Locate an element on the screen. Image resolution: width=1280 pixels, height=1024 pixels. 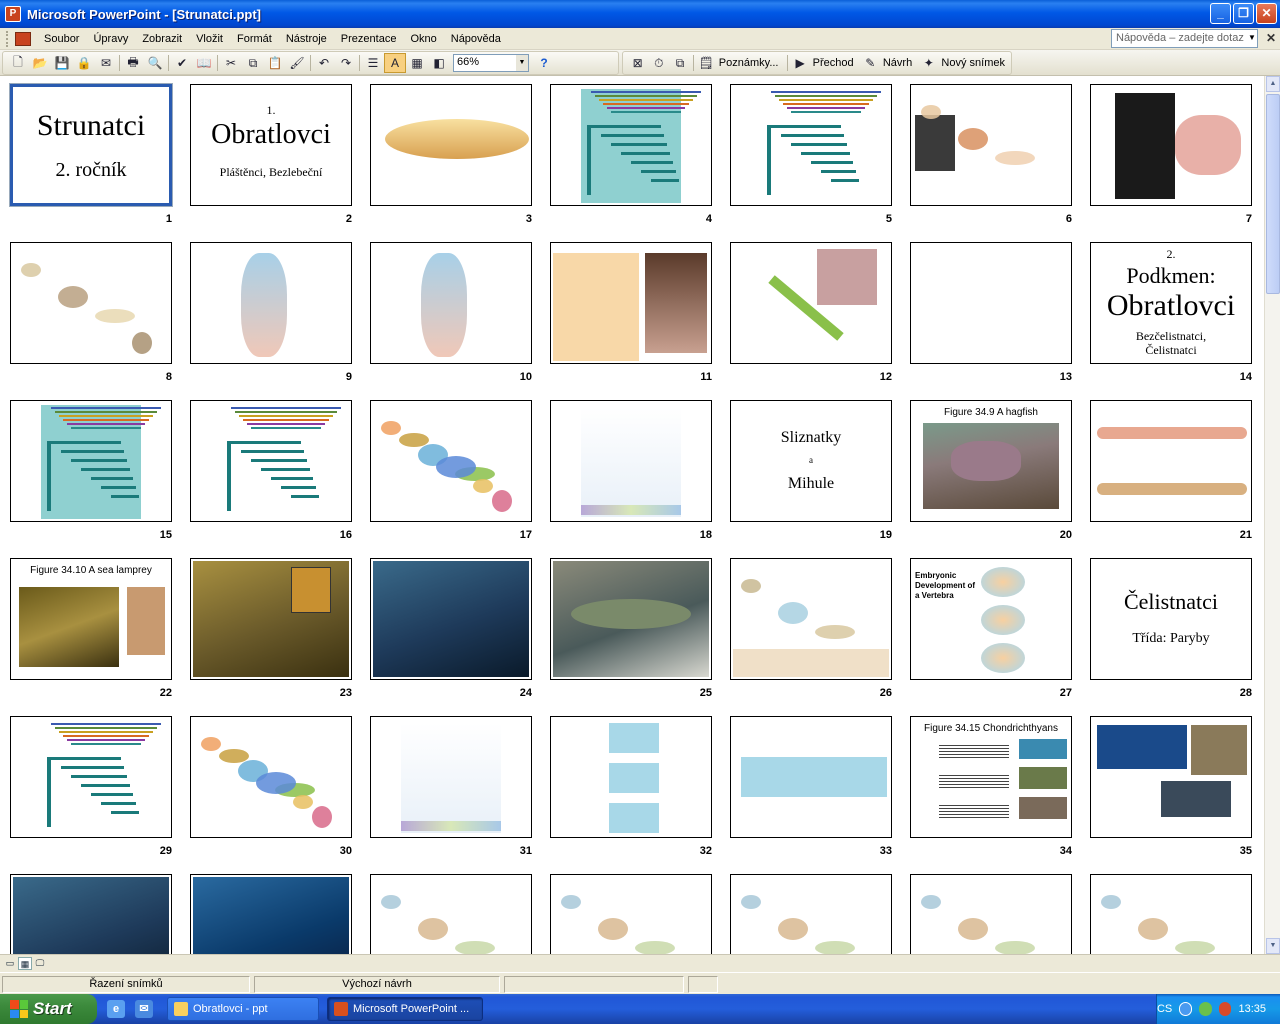
menu-vlozit: Vložit is located at coordinates (209, 39).